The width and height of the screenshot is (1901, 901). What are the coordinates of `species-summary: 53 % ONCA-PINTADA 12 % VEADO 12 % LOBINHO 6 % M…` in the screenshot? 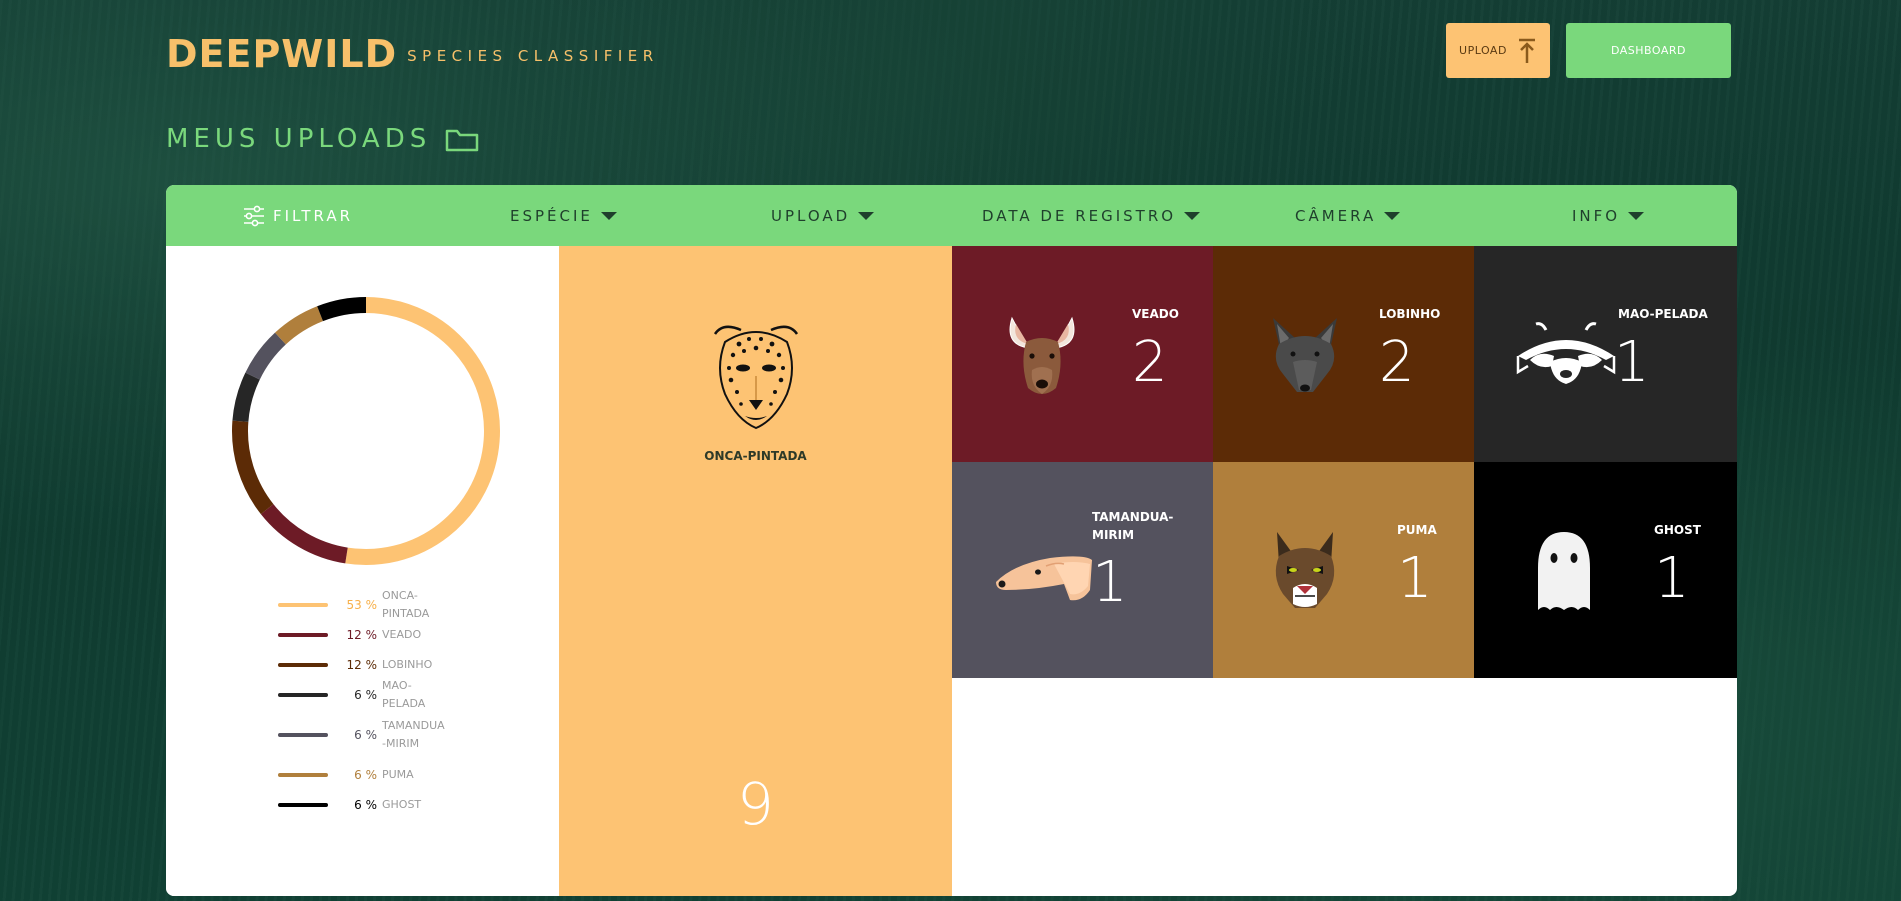 It's located at (362, 571).